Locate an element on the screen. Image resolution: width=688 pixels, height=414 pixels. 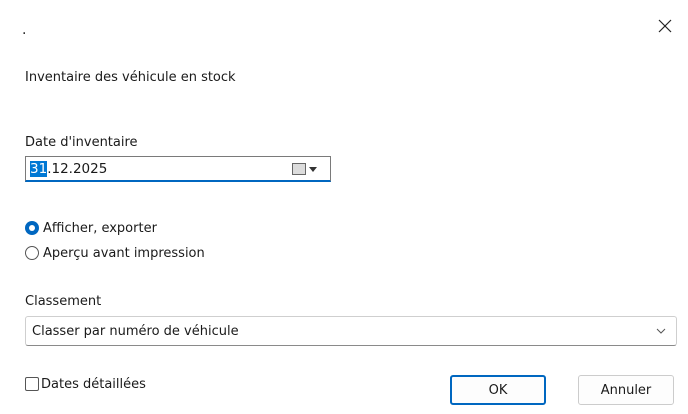
dialog-heading: Inventaire des véhicule en stock is located at coordinates (130, 77).